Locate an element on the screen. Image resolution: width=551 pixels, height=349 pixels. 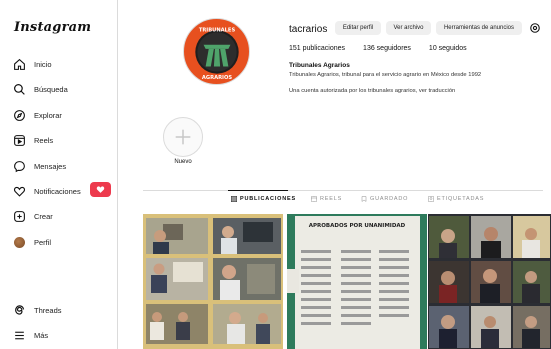
active-tab-indicator is located at coordinates (258, 190).